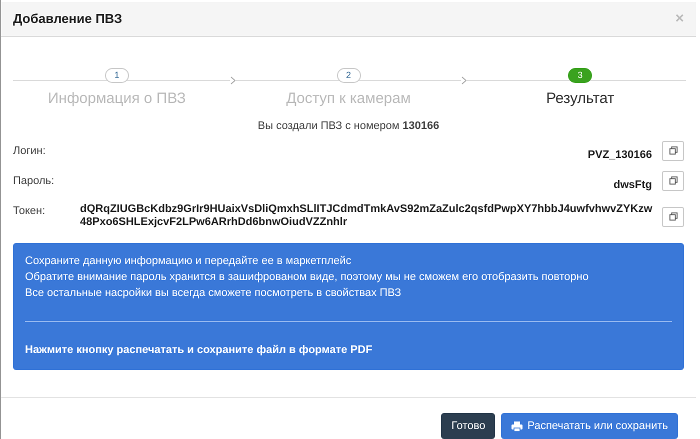 The image size is (700, 439). Describe the element at coordinates (117, 99) in the screenshot. I see `step-label: Информация о ПВЗ` at that location.